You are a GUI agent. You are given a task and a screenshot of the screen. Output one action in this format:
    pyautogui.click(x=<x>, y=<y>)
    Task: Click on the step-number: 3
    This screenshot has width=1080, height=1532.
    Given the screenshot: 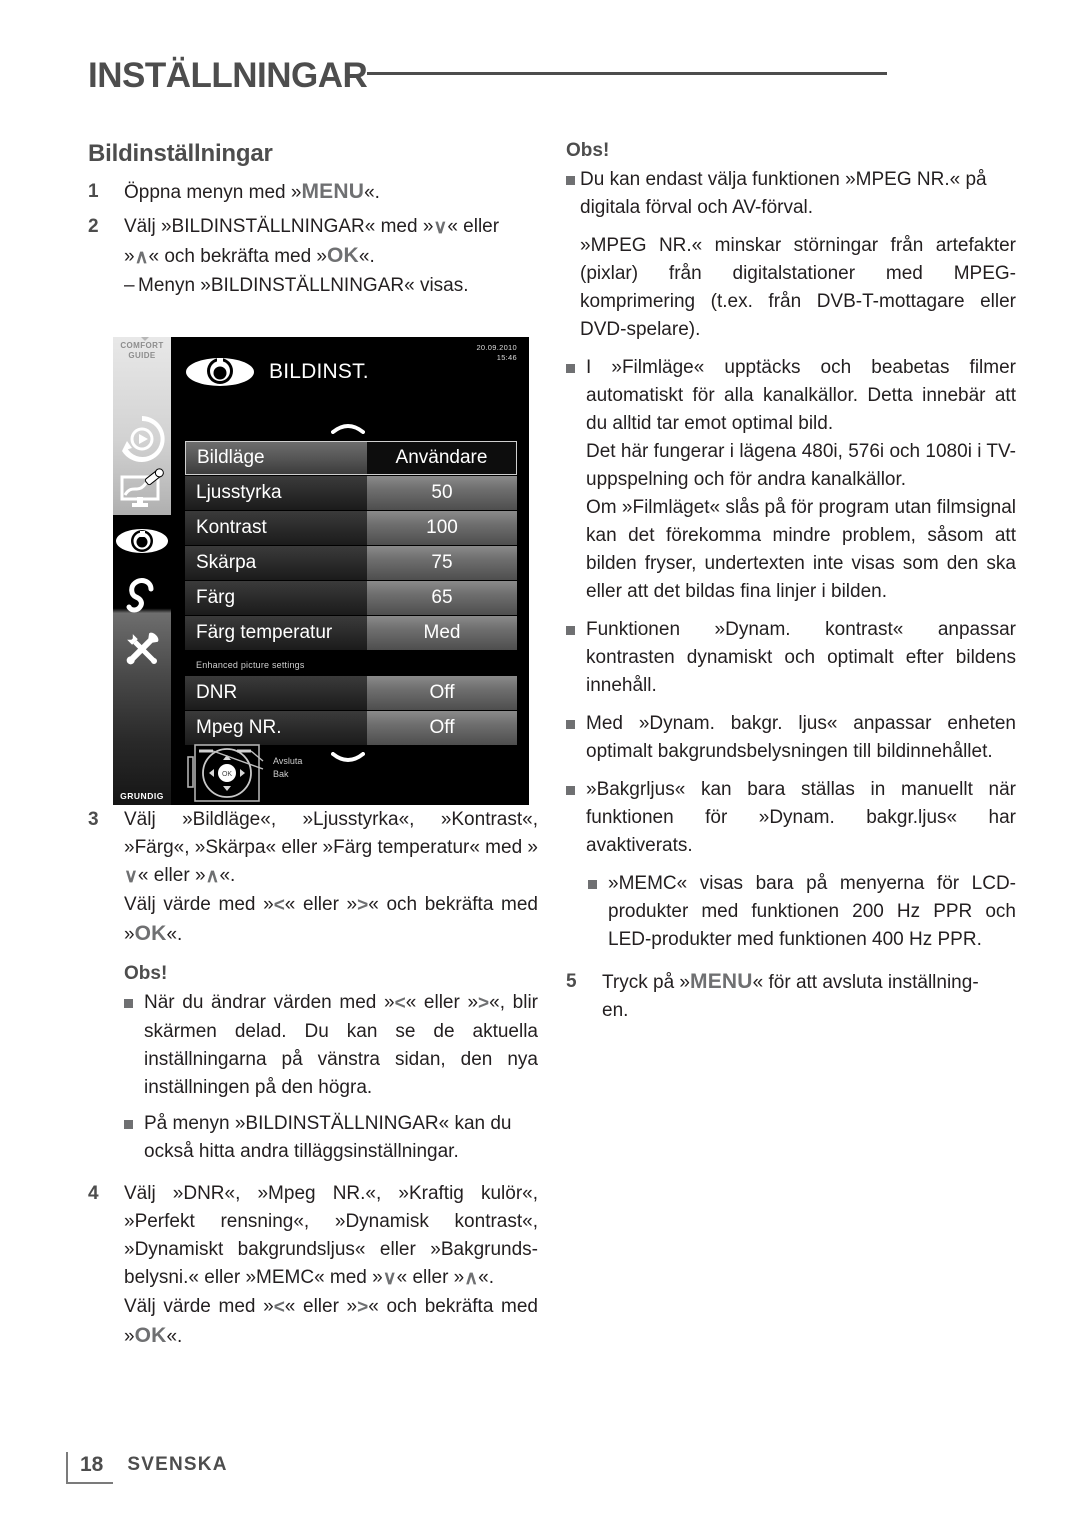 What is the action you would take?
    pyautogui.click(x=93, y=819)
    